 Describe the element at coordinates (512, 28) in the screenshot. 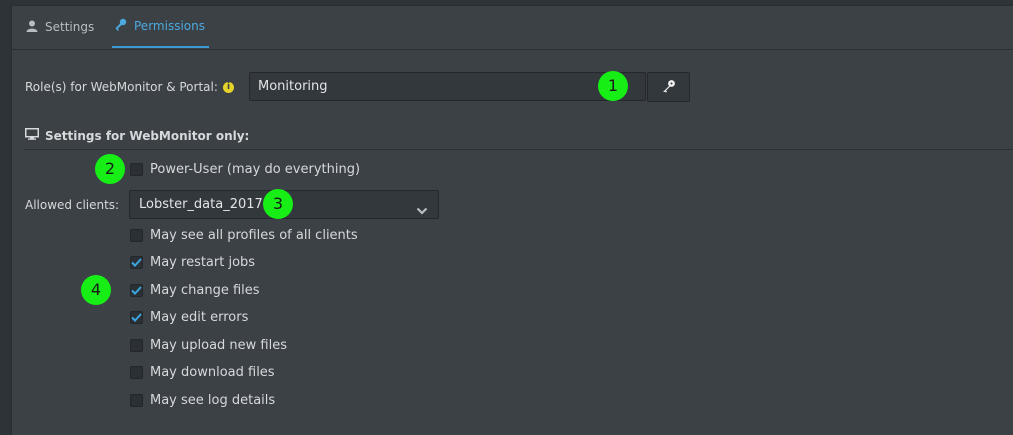

I see `tab-bar: Settings Permissions` at that location.